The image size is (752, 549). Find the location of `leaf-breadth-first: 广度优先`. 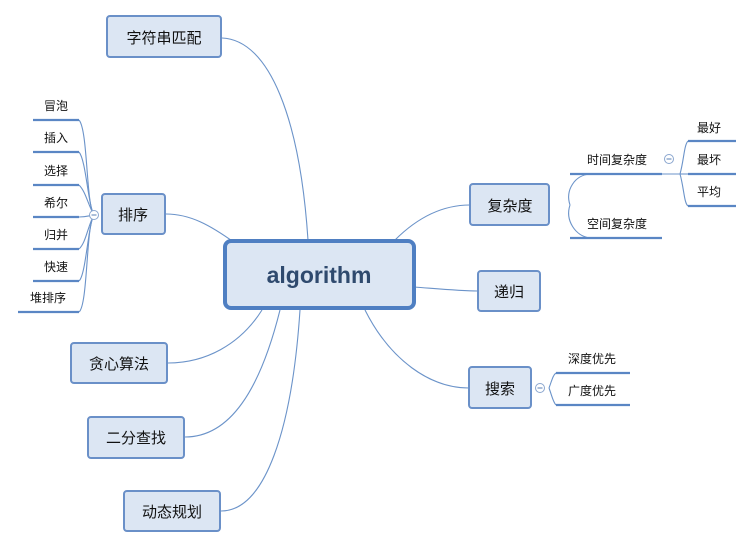

leaf-breadth-first: 广度优先 is located at coordinates (592, 390).